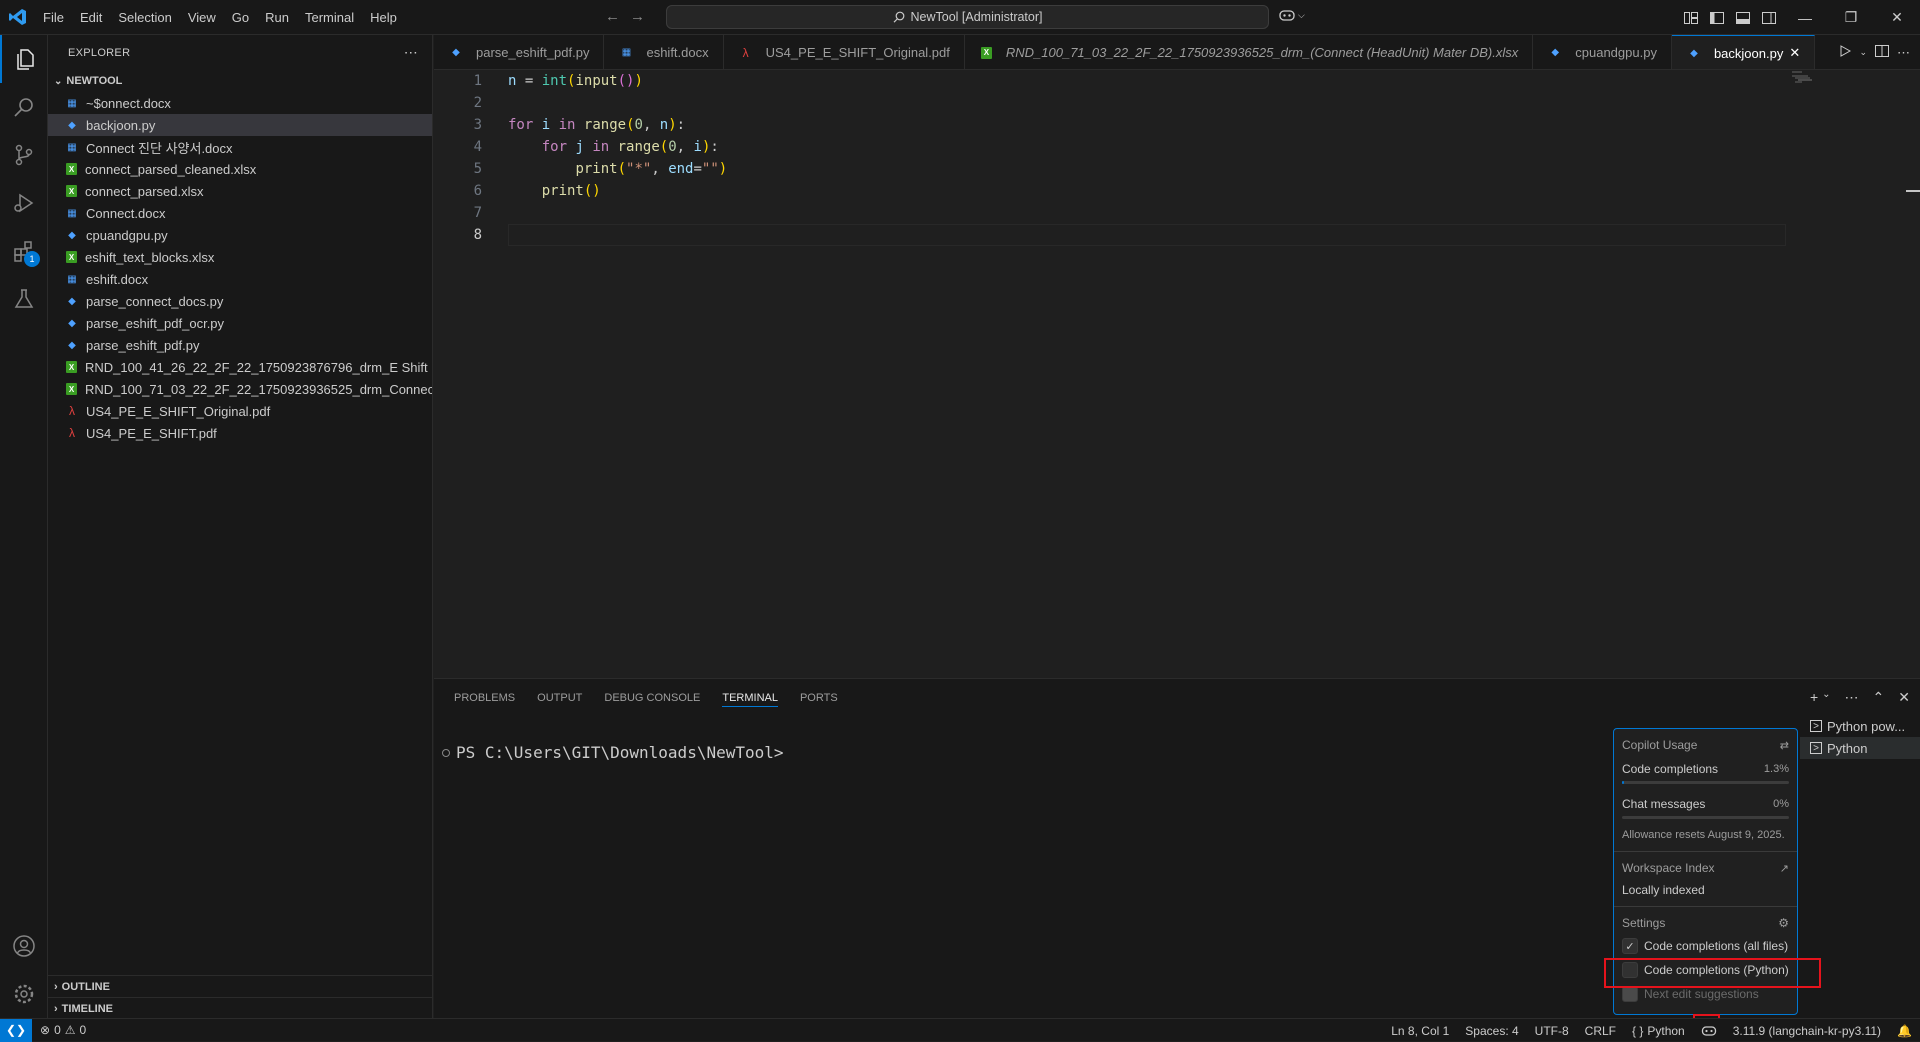  Describe the element at coordinates (70, 1030) in the screenshot. I see `warning-icon: ⚠` at that location.